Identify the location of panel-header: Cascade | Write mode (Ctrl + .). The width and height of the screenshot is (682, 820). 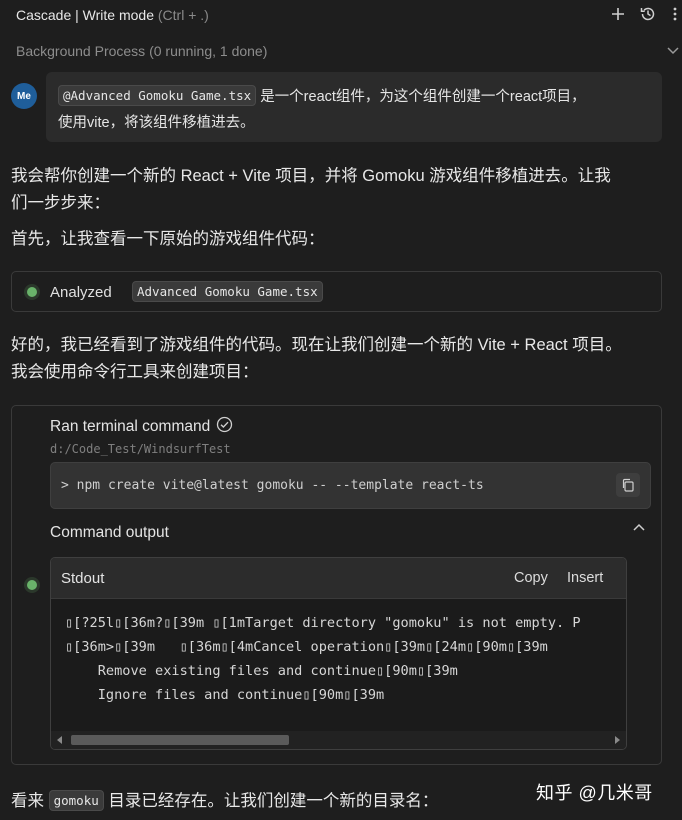
(341, 15).